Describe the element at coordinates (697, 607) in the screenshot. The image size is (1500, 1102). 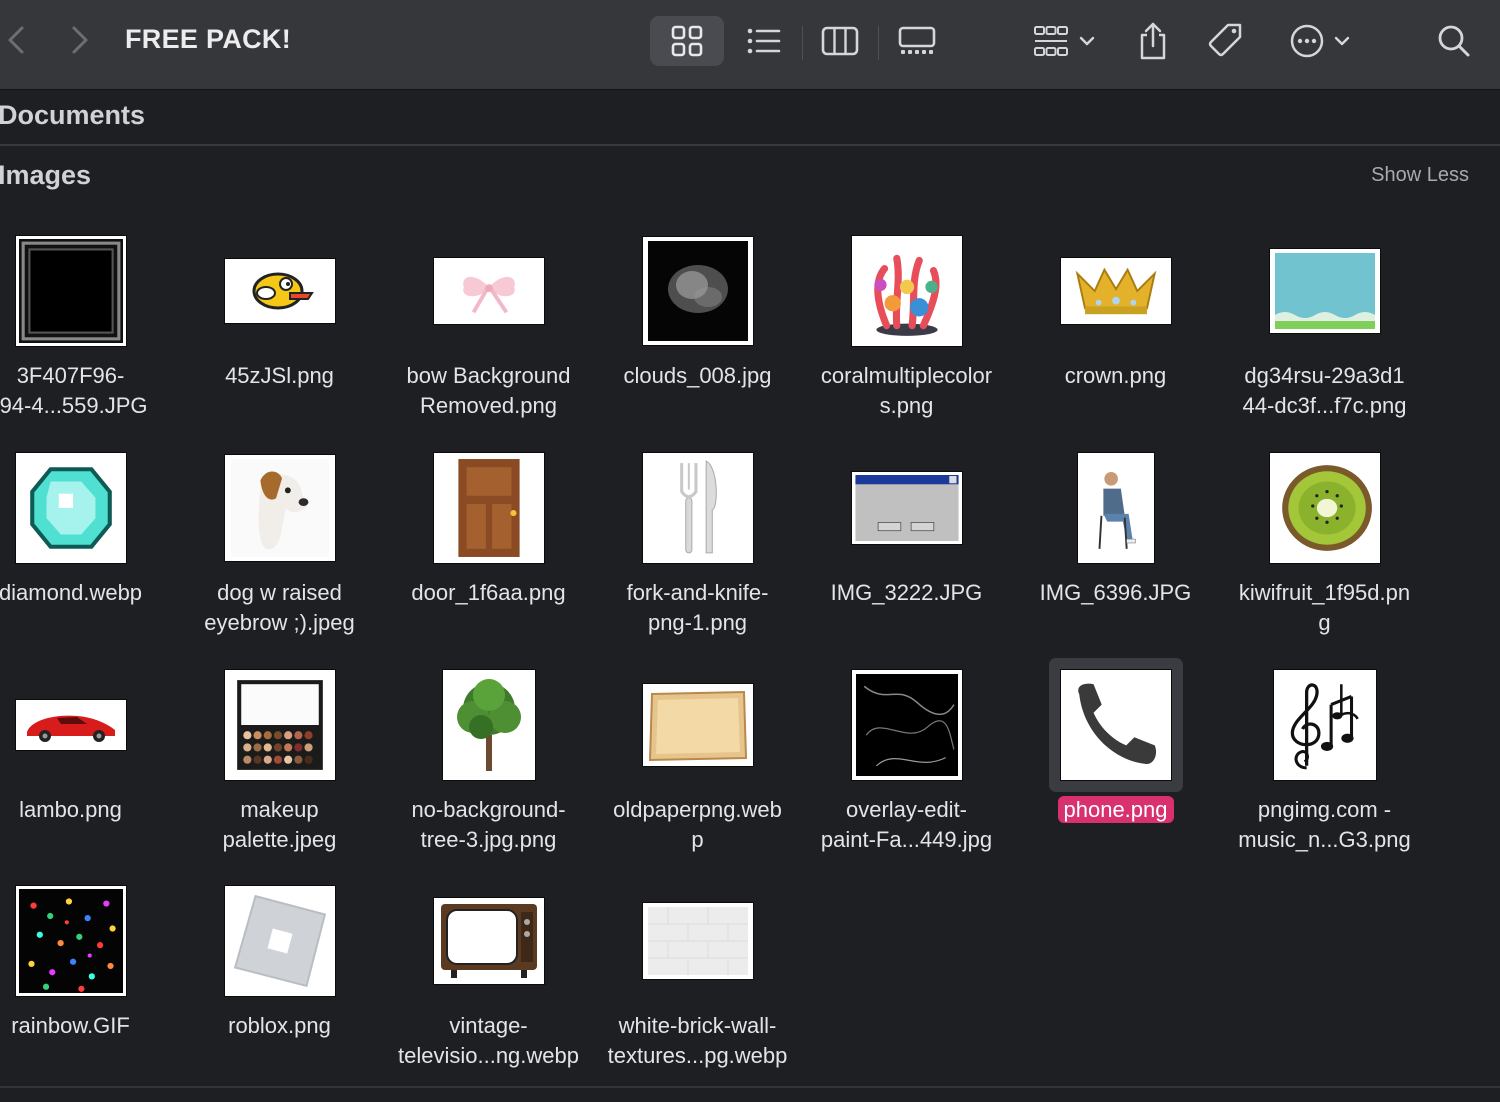
I see `file-name: fork-and-knife- png-1.png` at that location.